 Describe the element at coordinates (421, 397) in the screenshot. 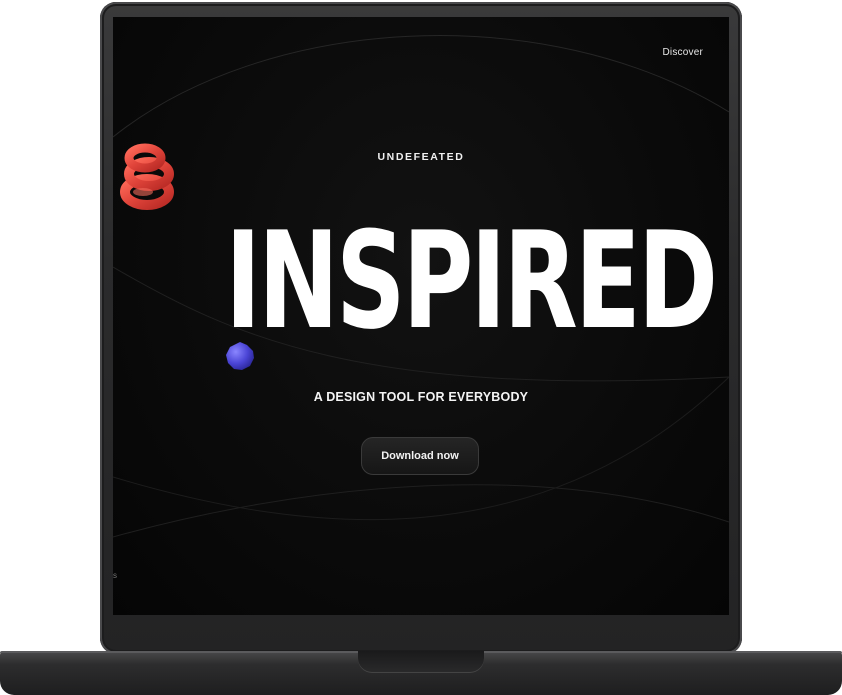

I see `hero-tagline: A DESIGN TOOL FOR EVERYBODY` at that location.